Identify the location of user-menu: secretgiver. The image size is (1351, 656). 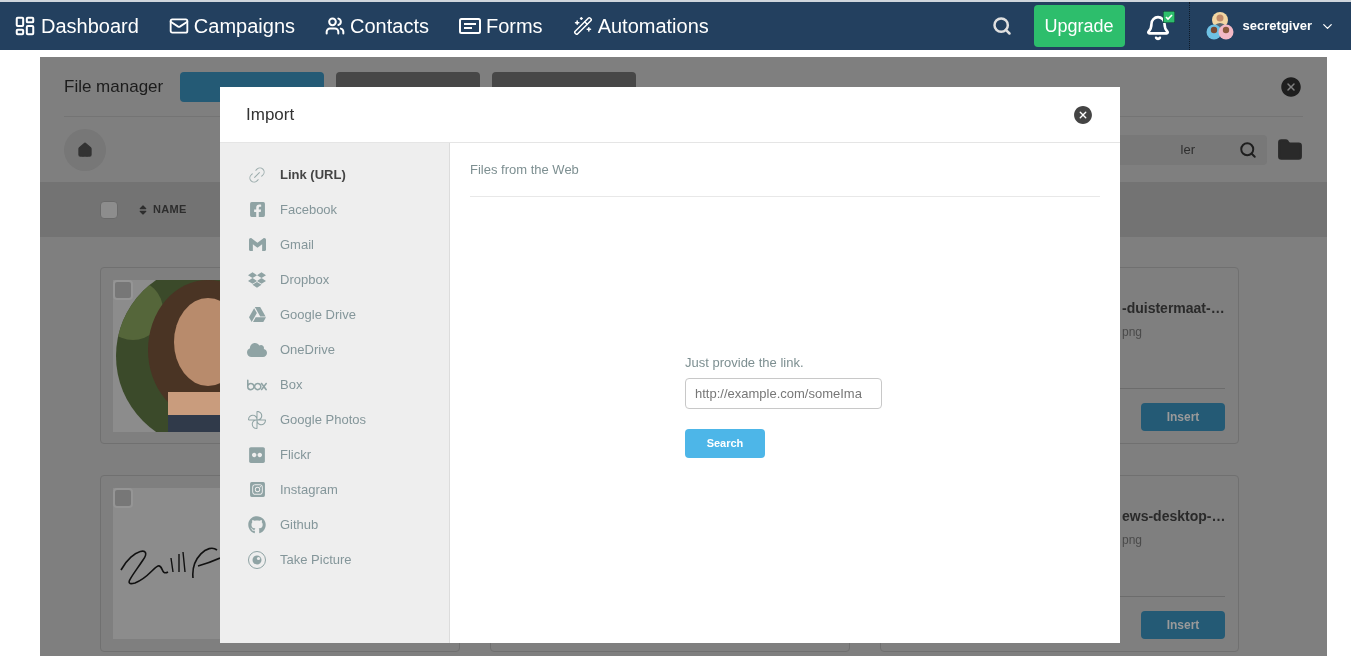
(1269, 26).